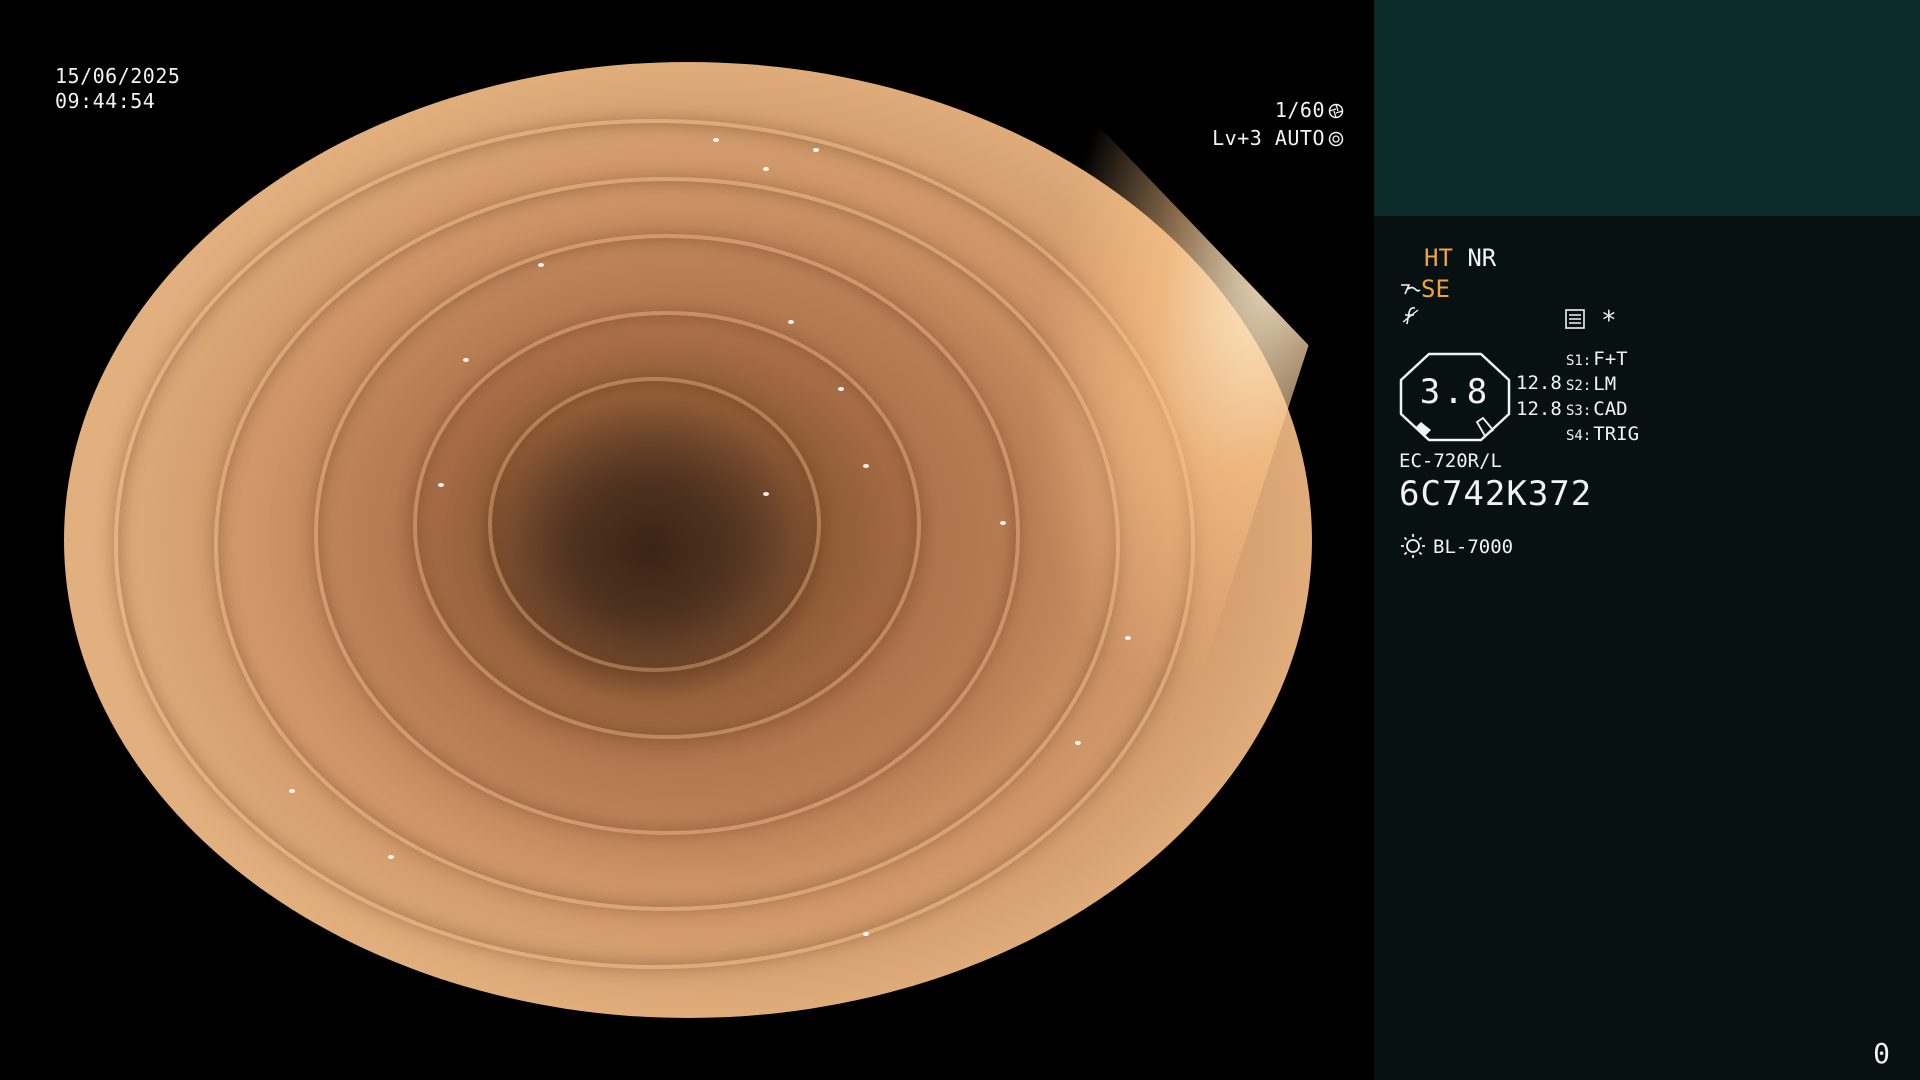 The image size is (1920, 1080). What do you see at coordinates (1881, 1053) in the screenshot?
I see `frame-counter: 0` at bounding box center [1881, 1053].